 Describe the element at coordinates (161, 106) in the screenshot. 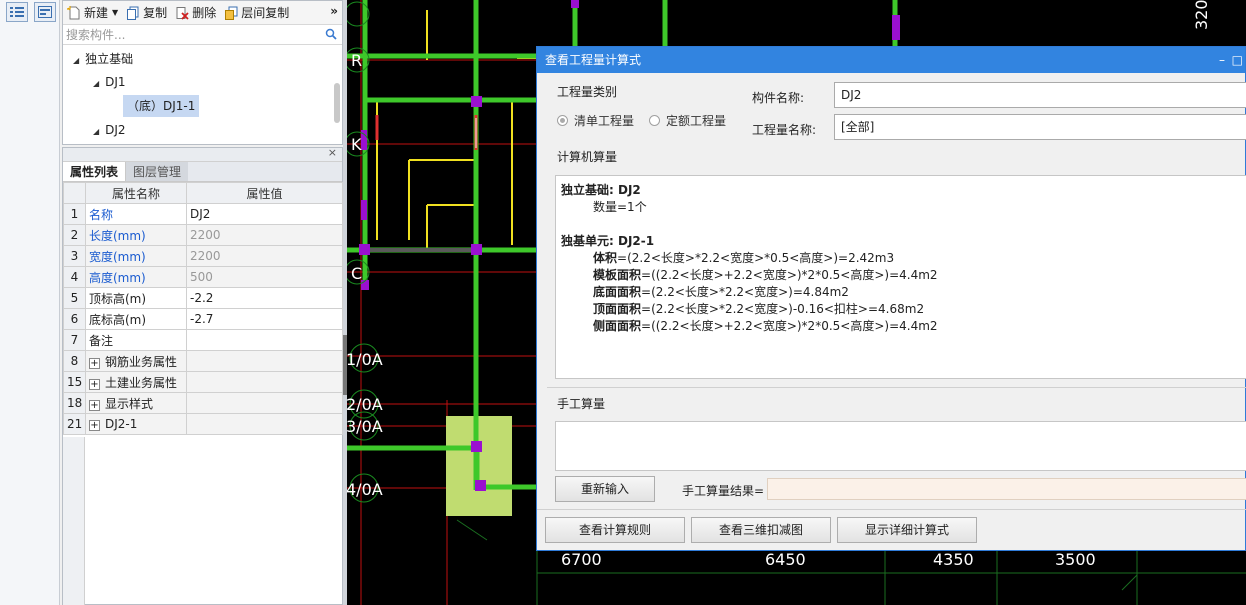

I see `tree-node-dj1-1-selected: （底）DJ1-1` at that location.